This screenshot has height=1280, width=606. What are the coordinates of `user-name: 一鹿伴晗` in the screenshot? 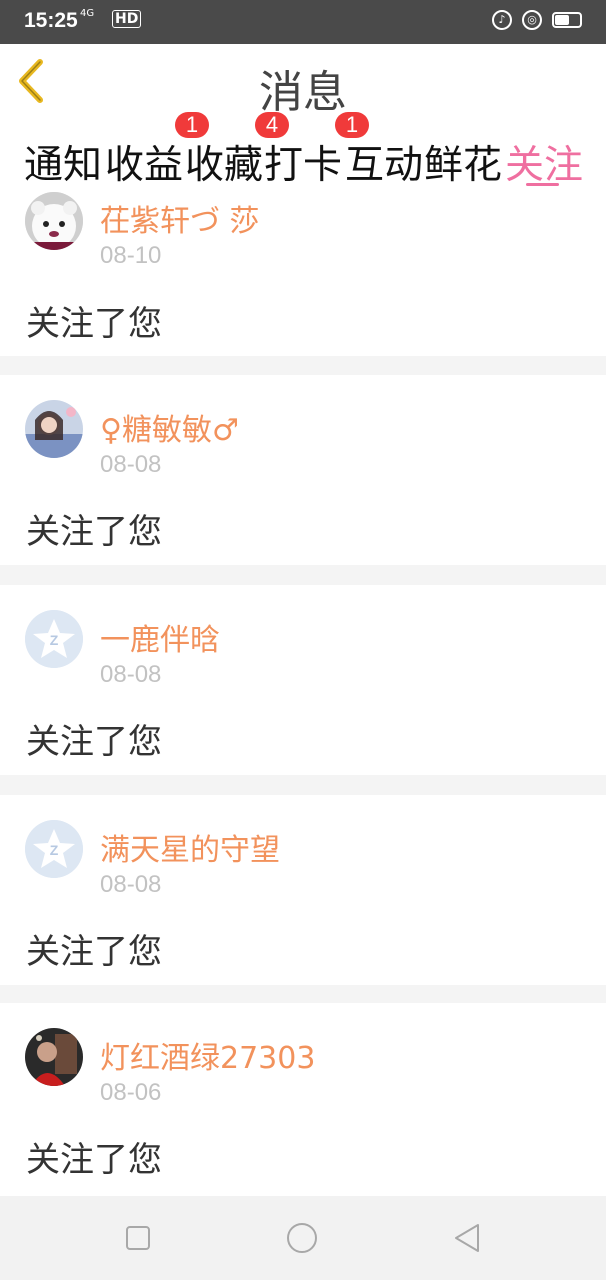 It's located at (160, 637).